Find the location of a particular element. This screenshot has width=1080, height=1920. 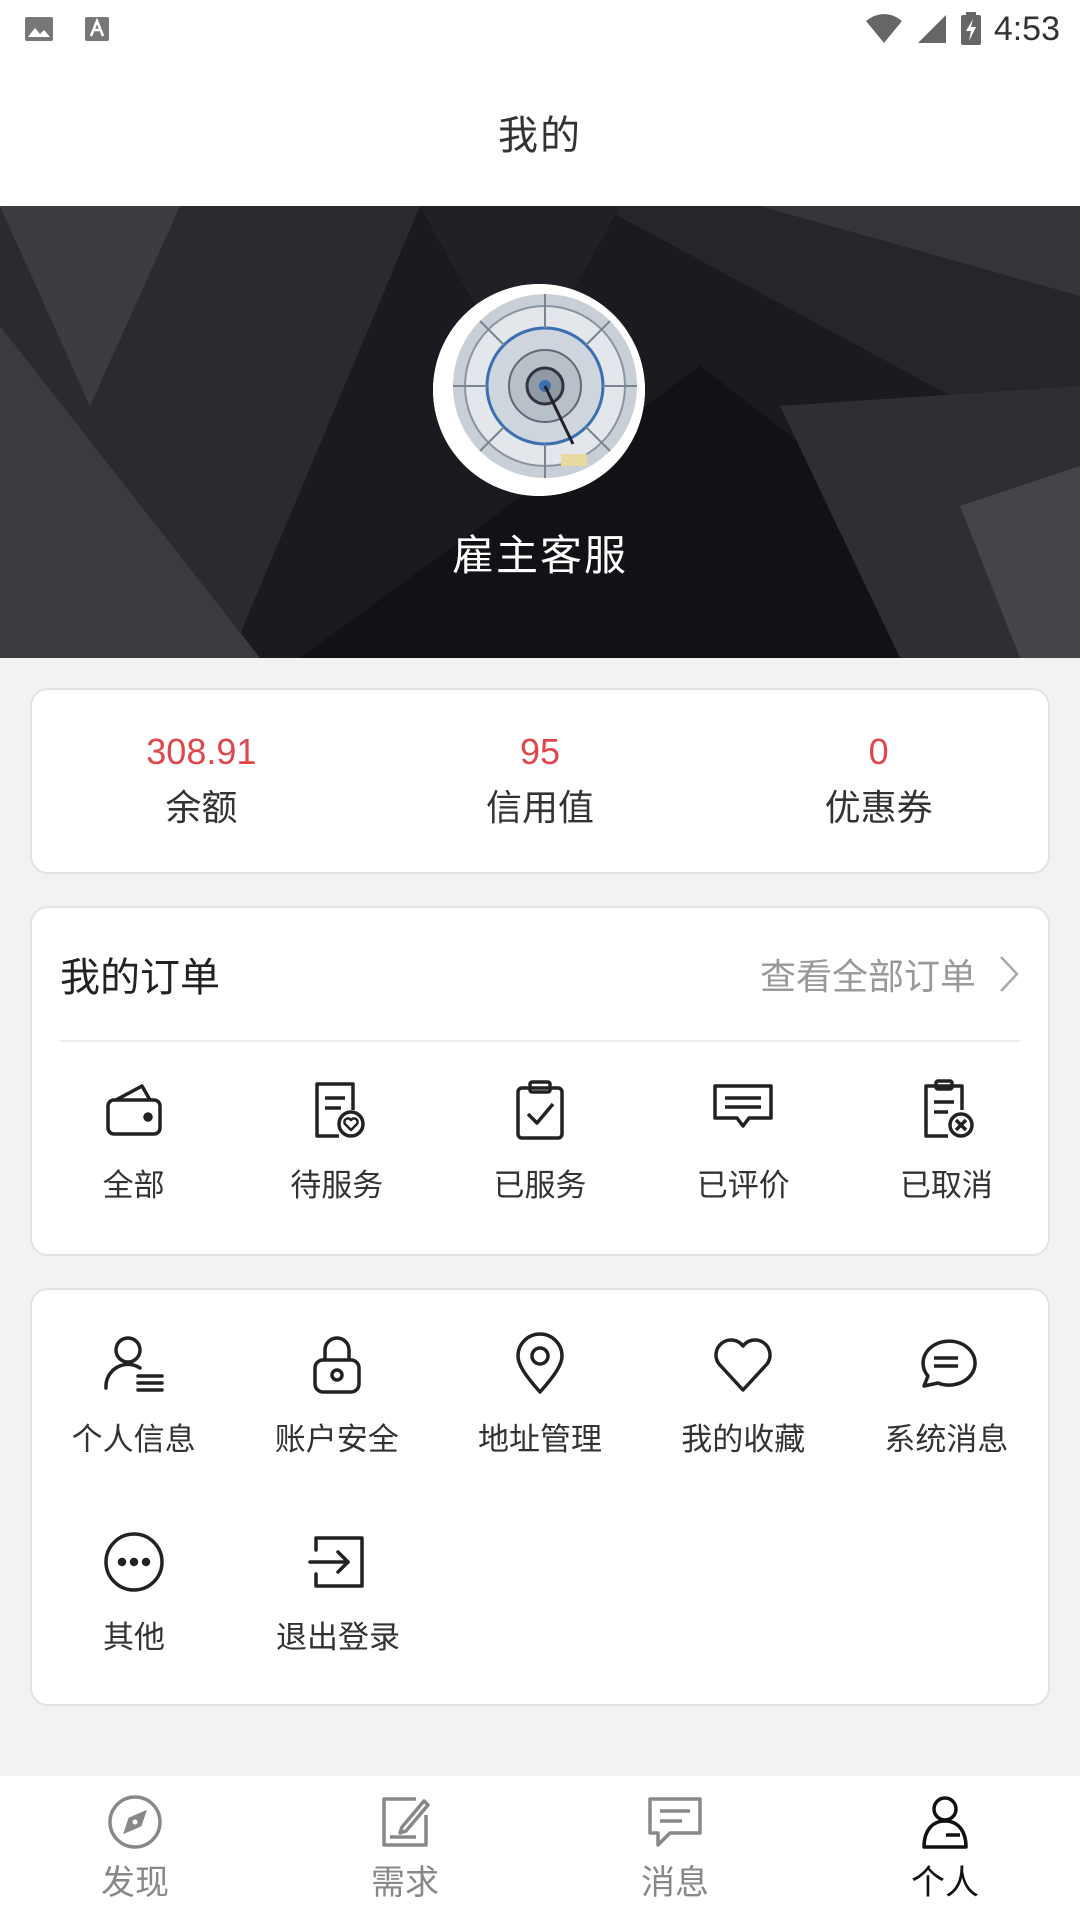

nav-tab-messages: 消息 is located at coordinates (675, 1848).